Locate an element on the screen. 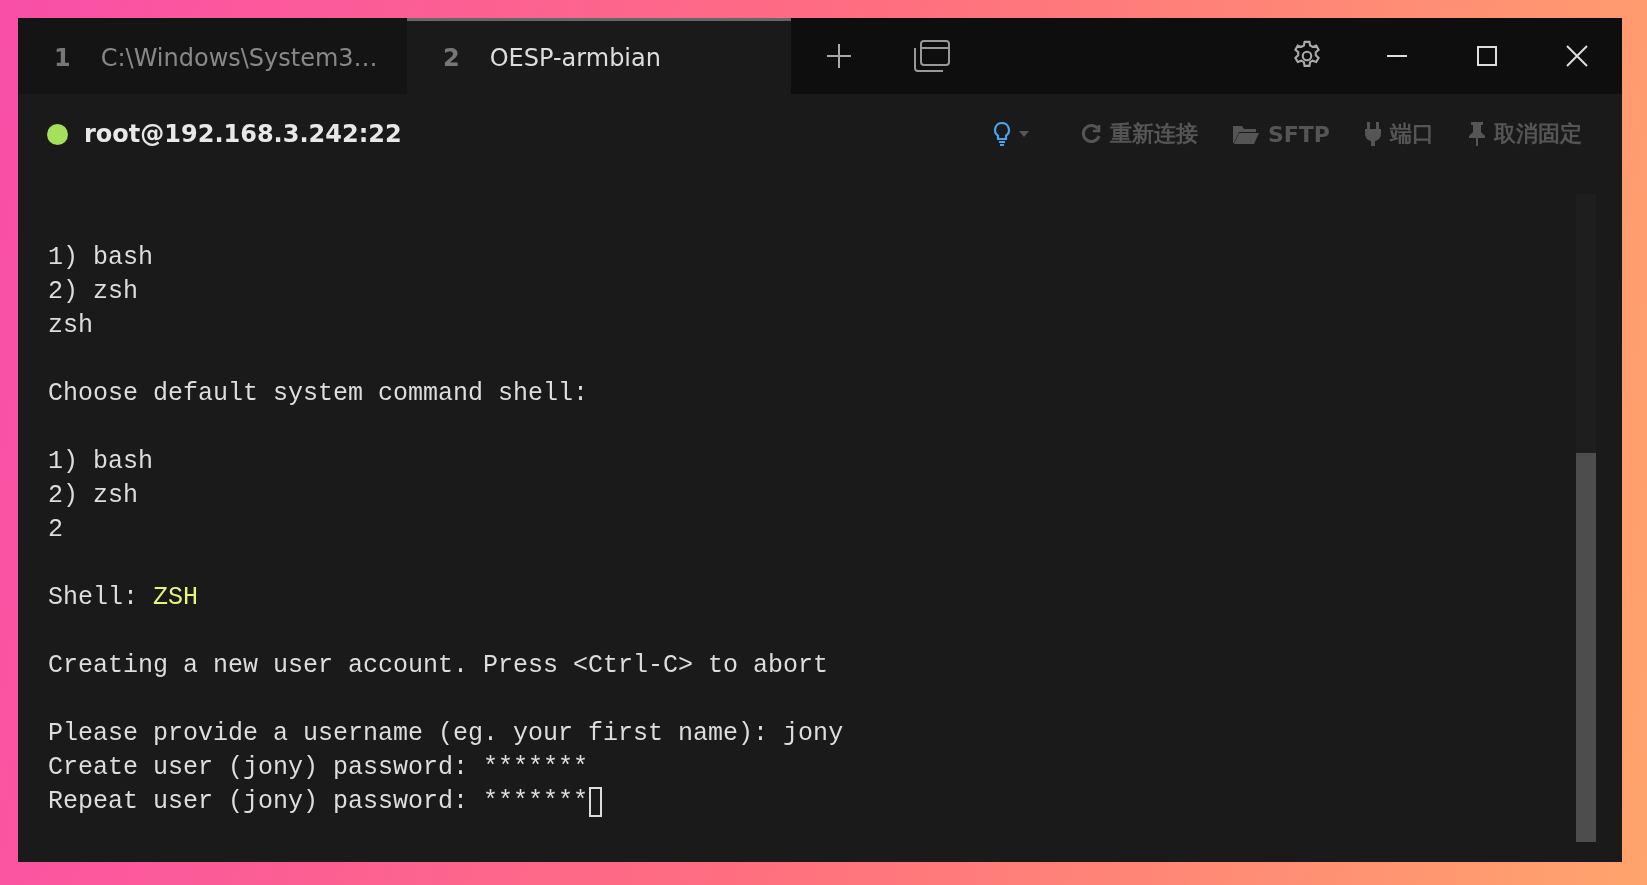  unpin-button: 取消固定 is located at coordinates (1525, 134).